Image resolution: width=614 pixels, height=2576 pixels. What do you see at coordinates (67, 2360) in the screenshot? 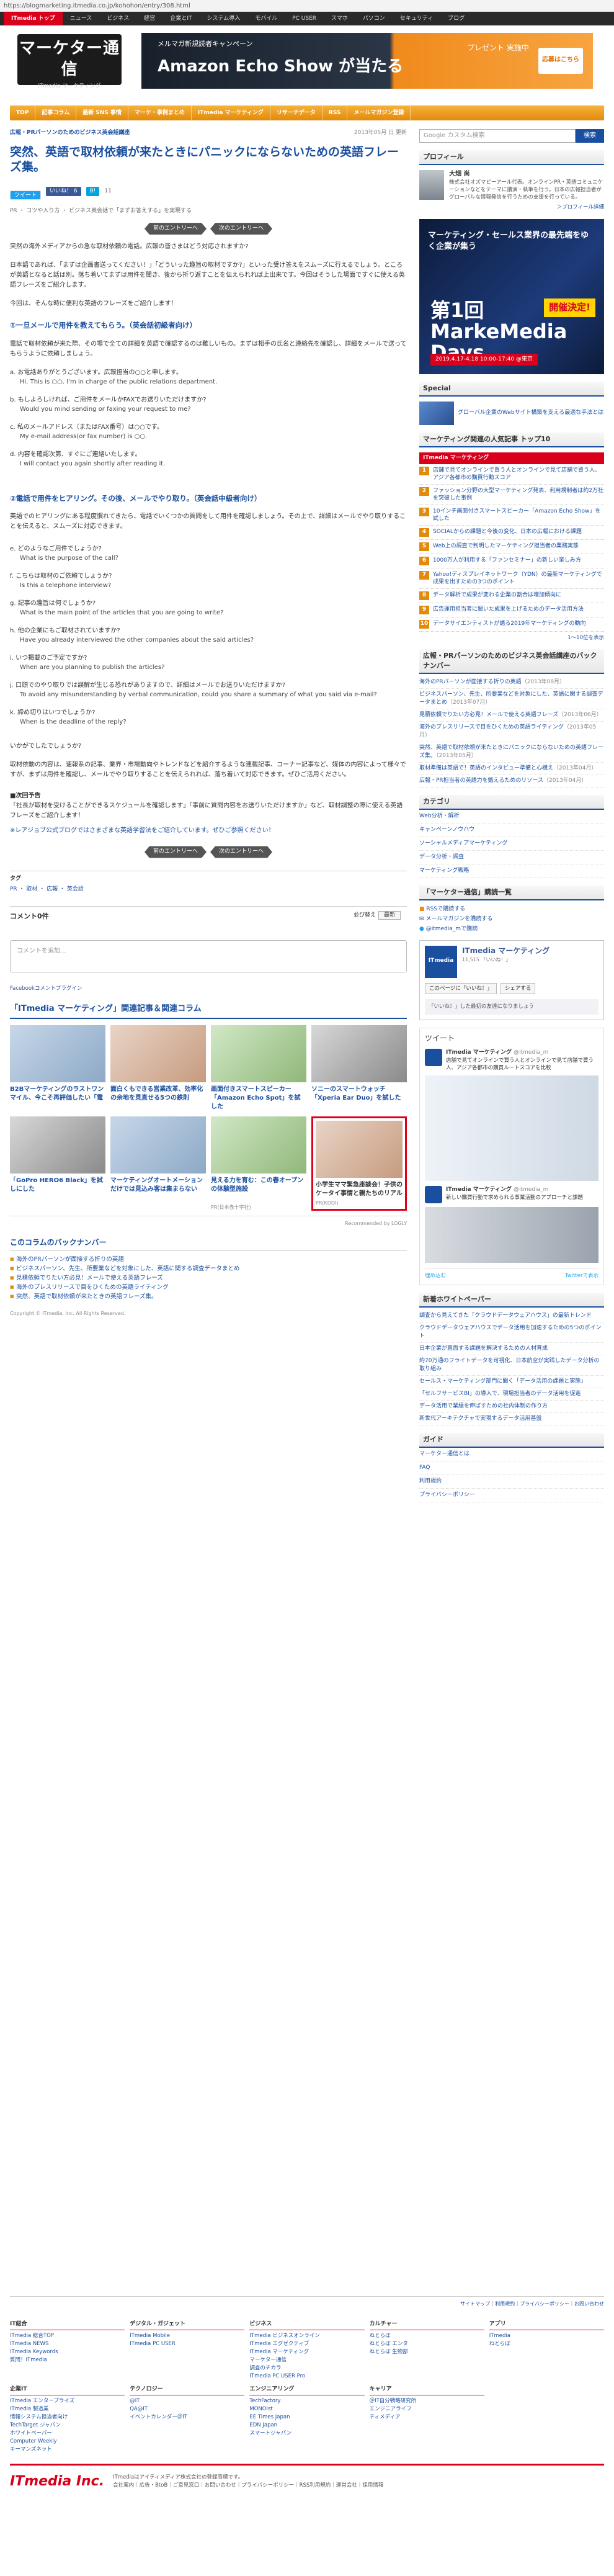
I see `footer-link: 質問！ITmedia` at bounding box center [67, 2360].